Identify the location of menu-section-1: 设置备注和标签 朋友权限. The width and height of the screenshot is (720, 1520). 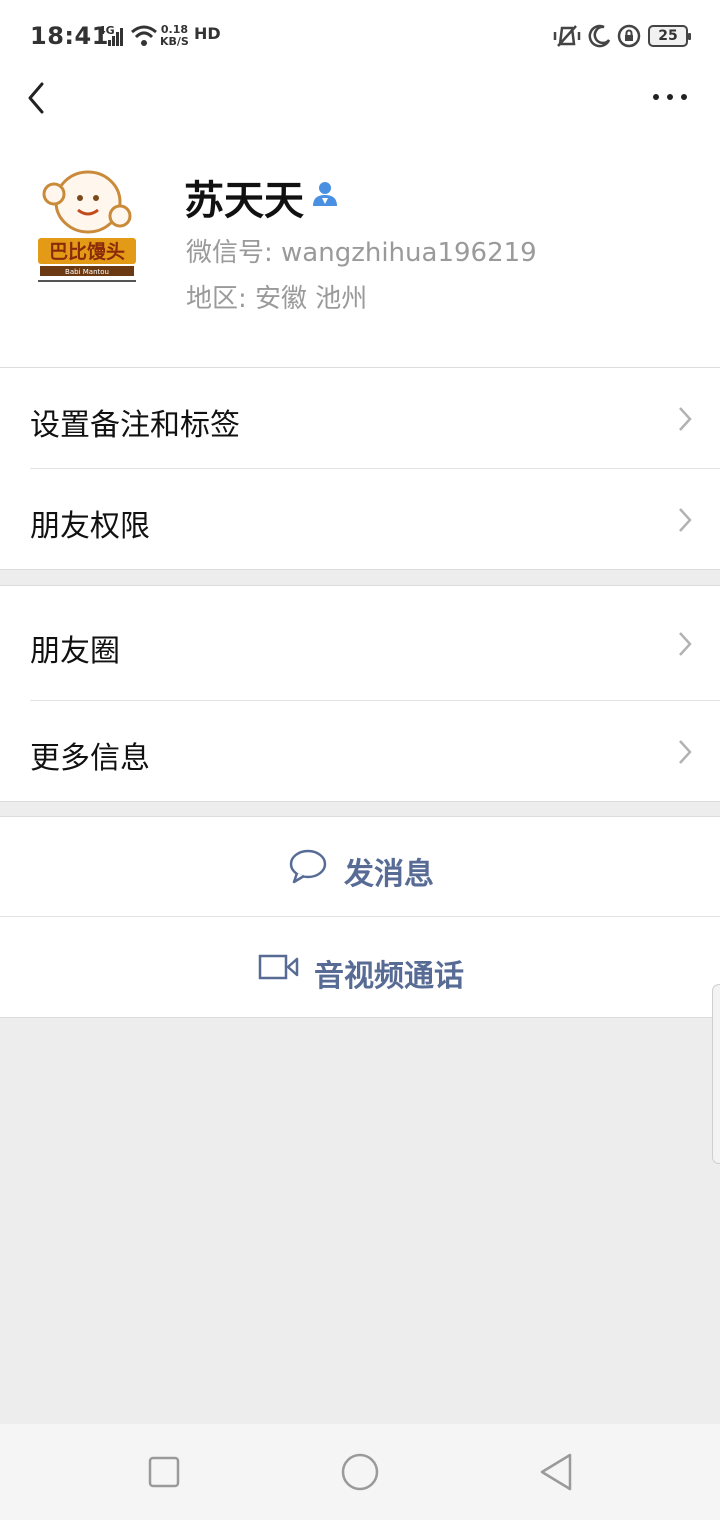
(360, 468).